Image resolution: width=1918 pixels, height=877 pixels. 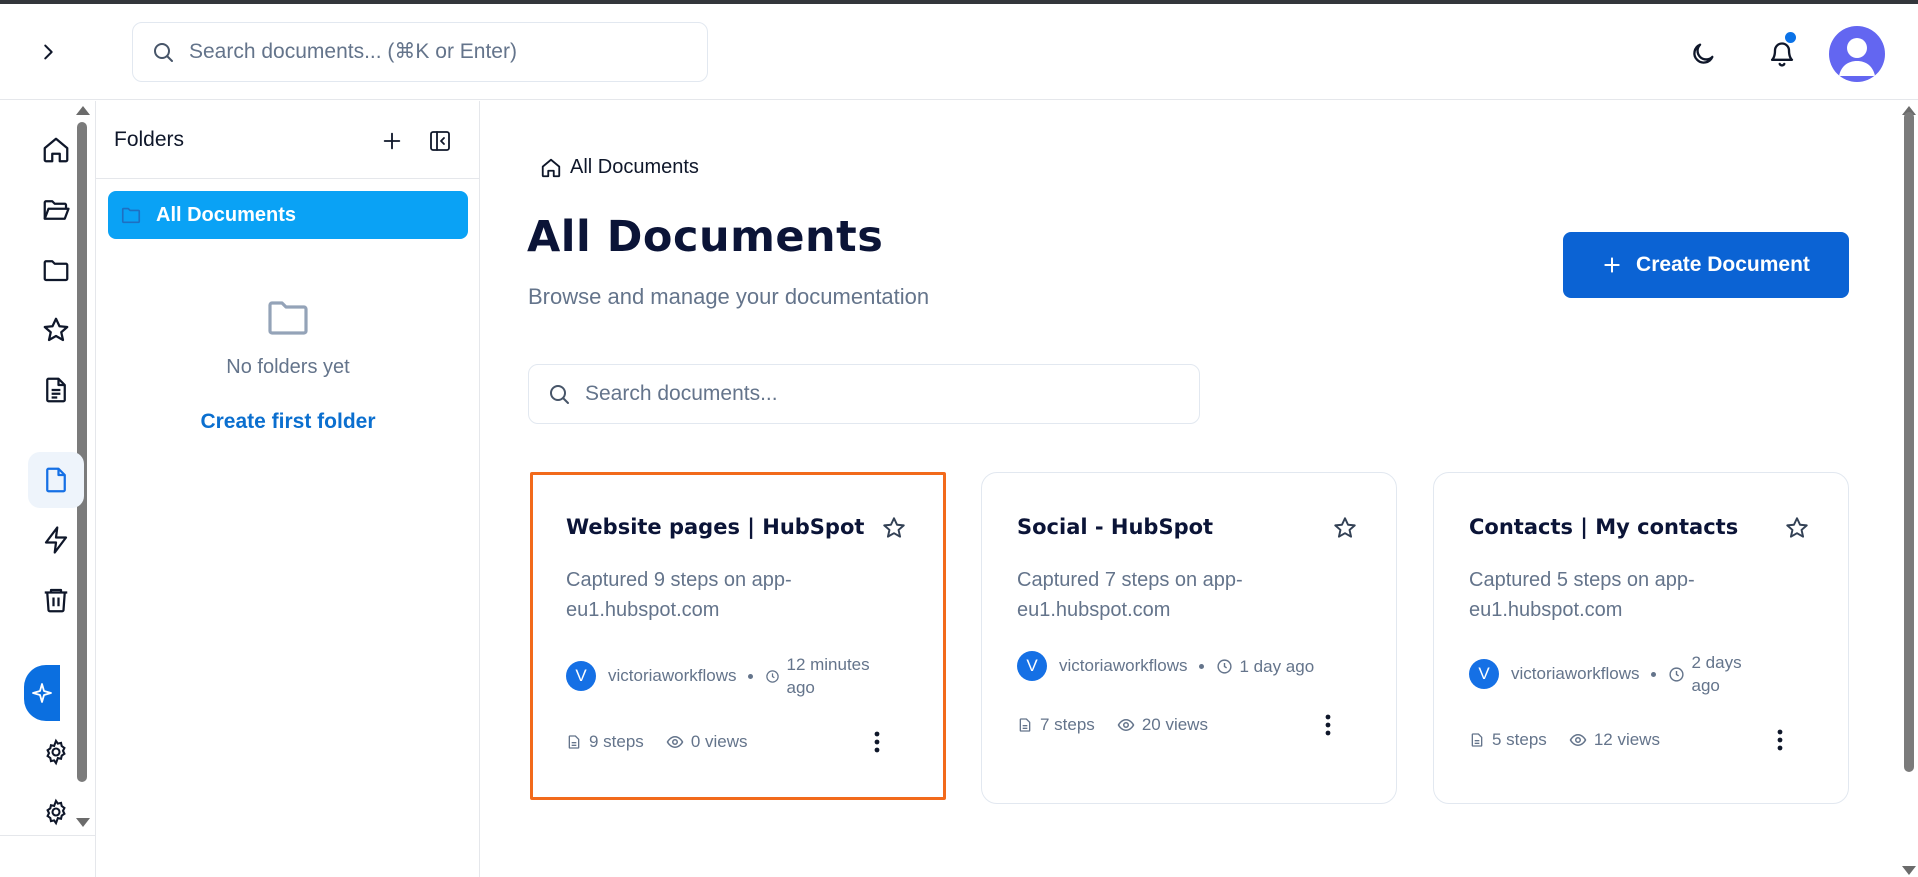 I want to click on views-label: 20 views, so click(x=1174, y=724).